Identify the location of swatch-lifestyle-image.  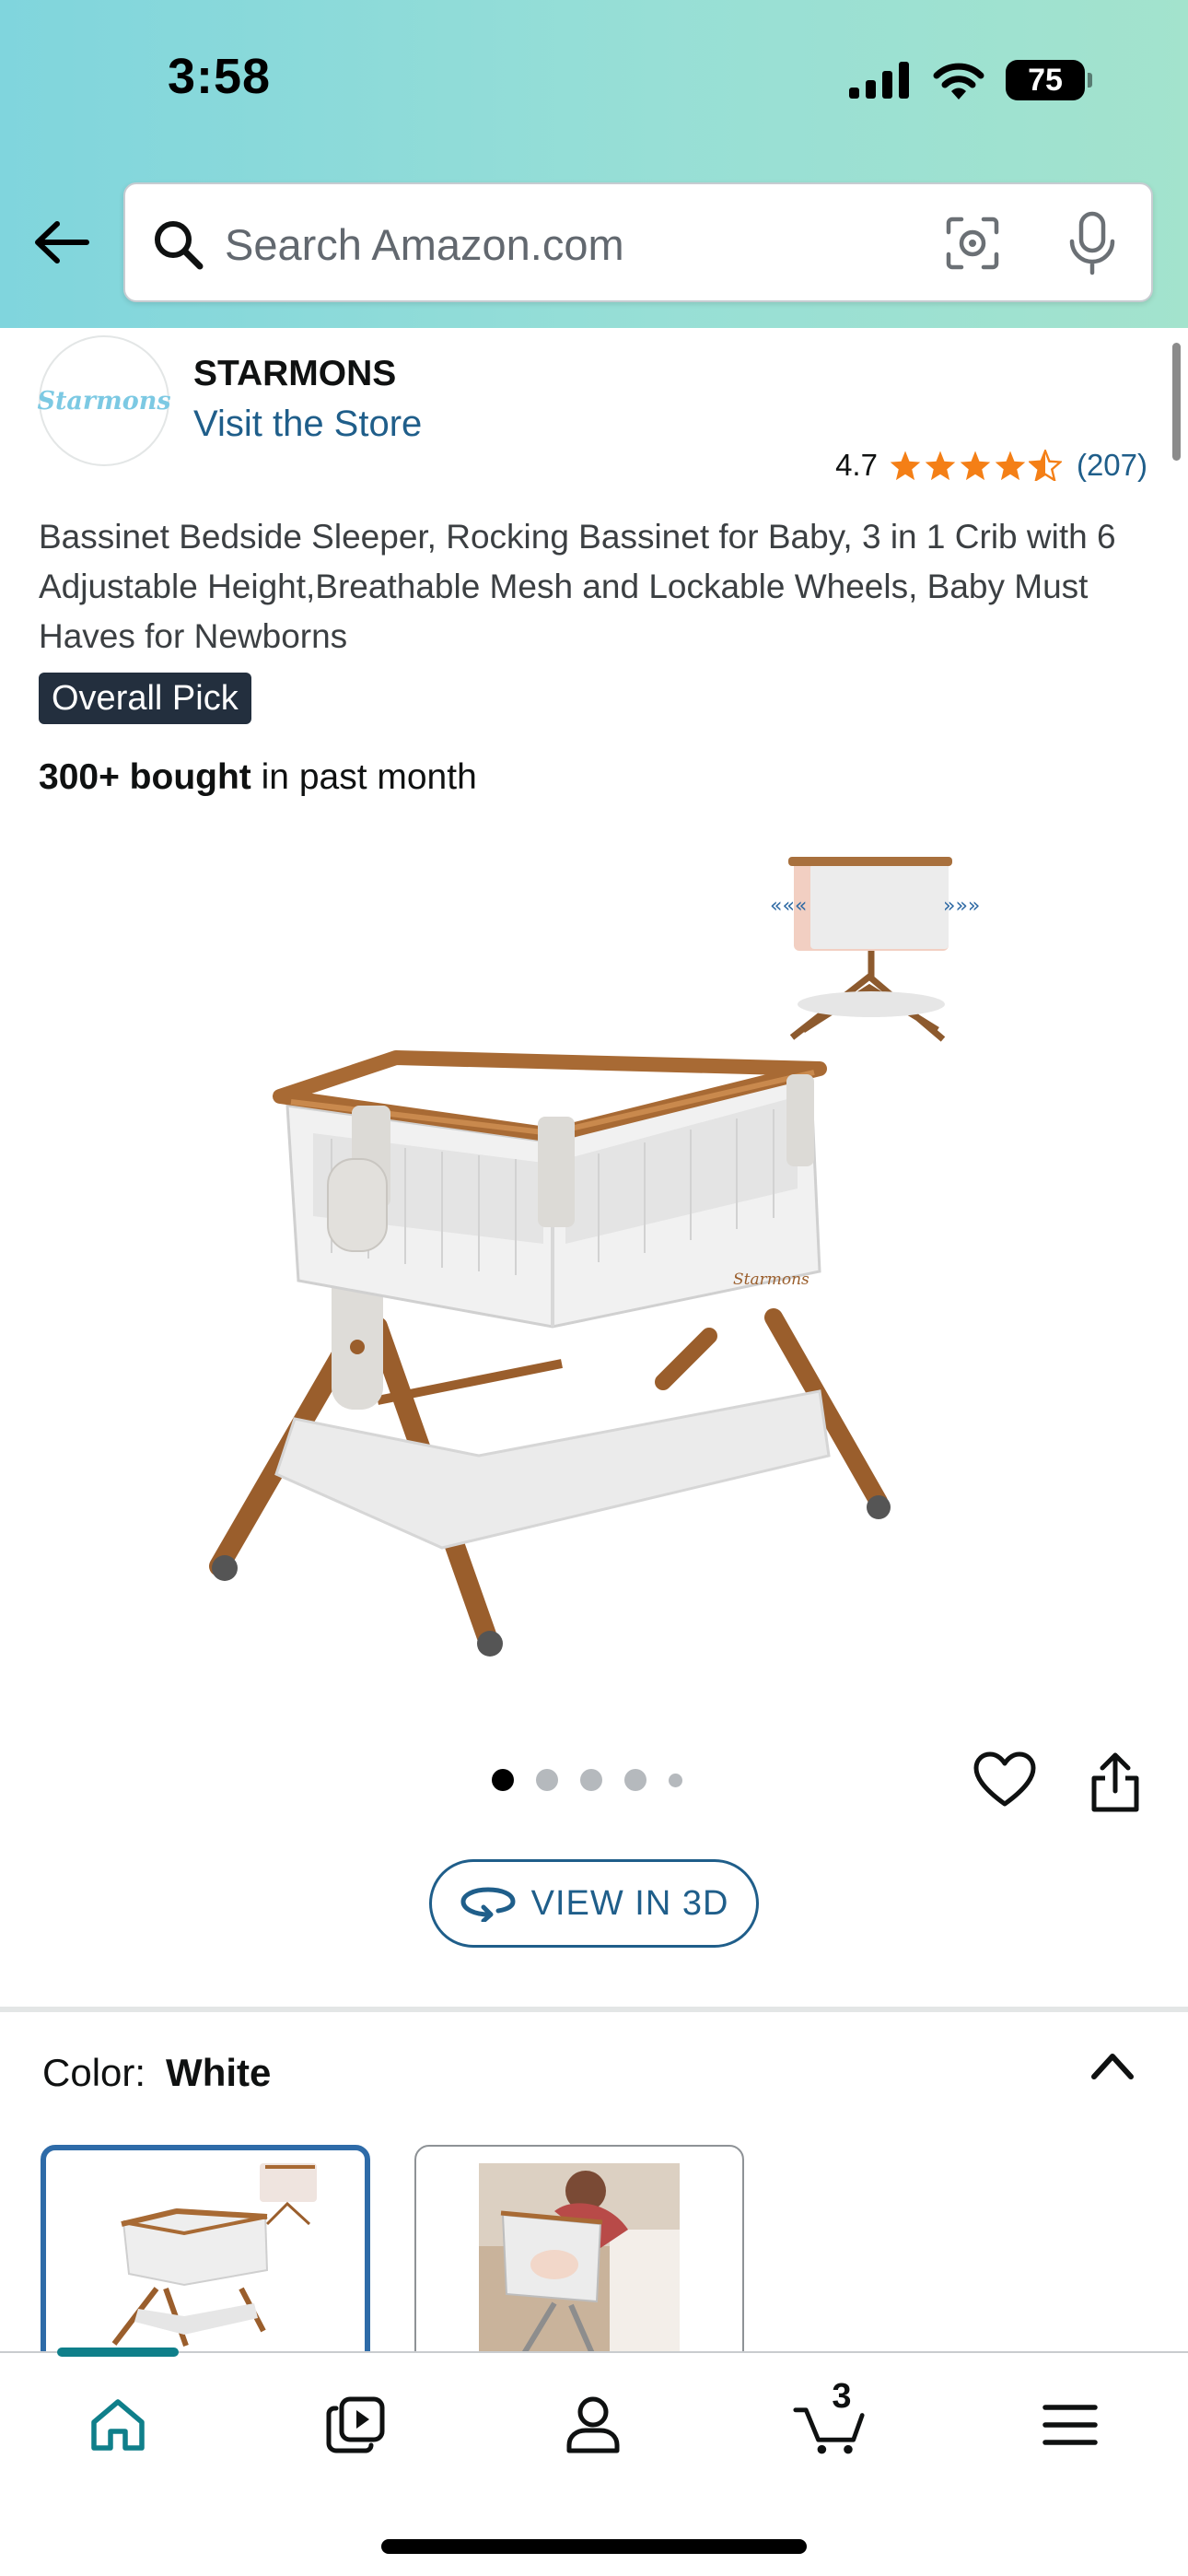
(579, 2264).